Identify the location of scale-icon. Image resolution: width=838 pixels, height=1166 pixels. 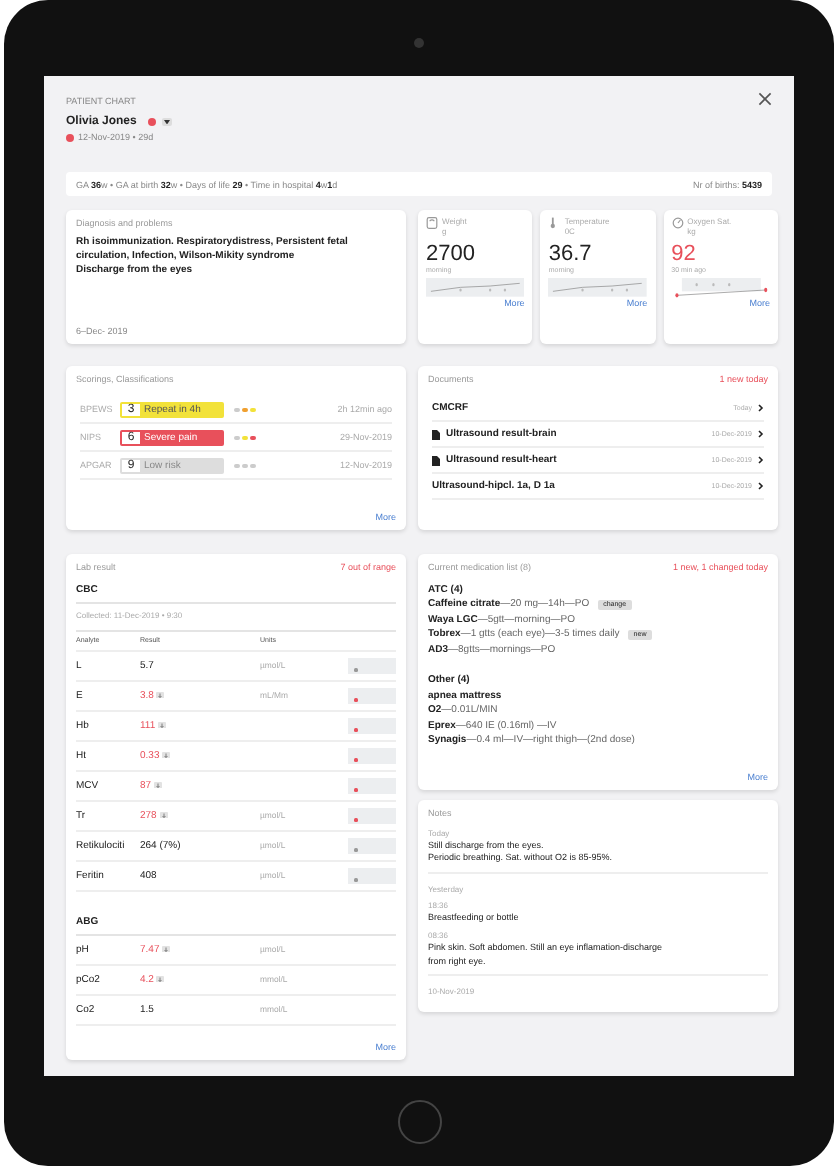
(432, 223).